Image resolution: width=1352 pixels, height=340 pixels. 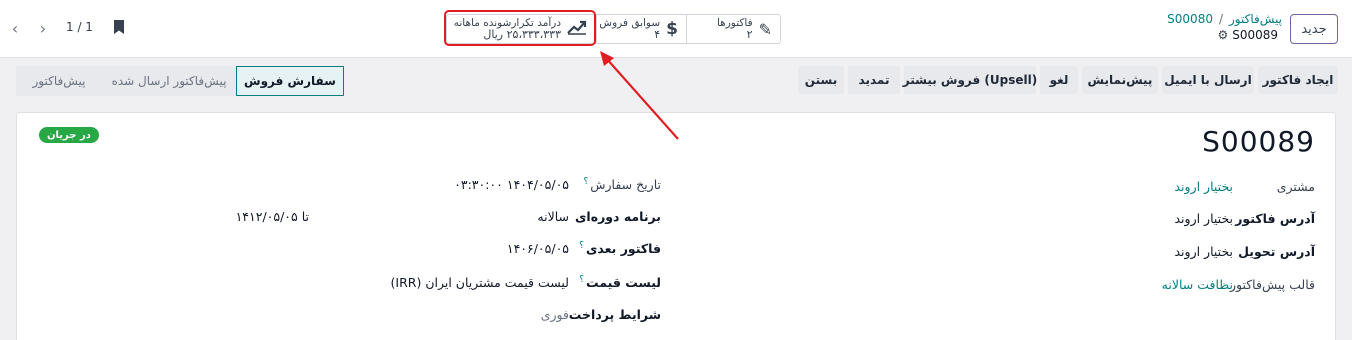 What do you see at coordinates (1222, 35) in the screenshot?
I see `gear-icon: ⚙` at bounding box center [1222, 35].